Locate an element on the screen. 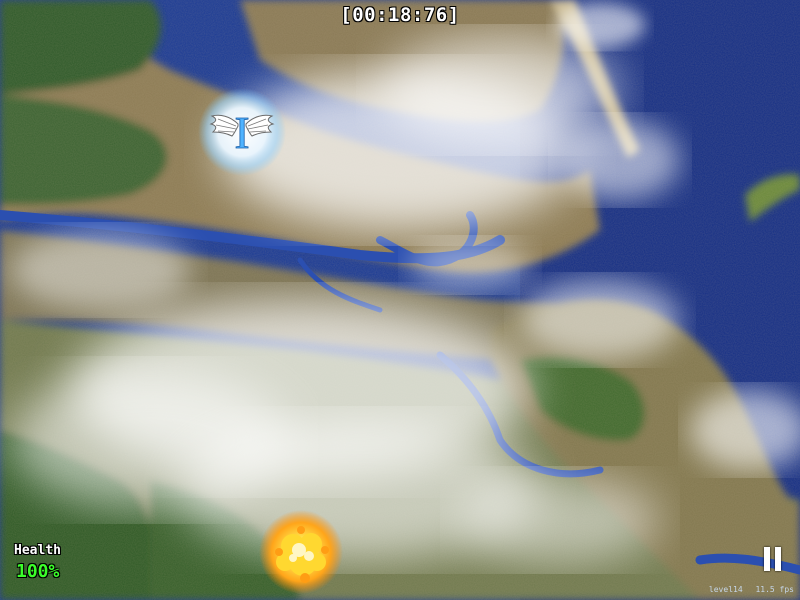  health-value: 100% is located at coordinates (38, 571).